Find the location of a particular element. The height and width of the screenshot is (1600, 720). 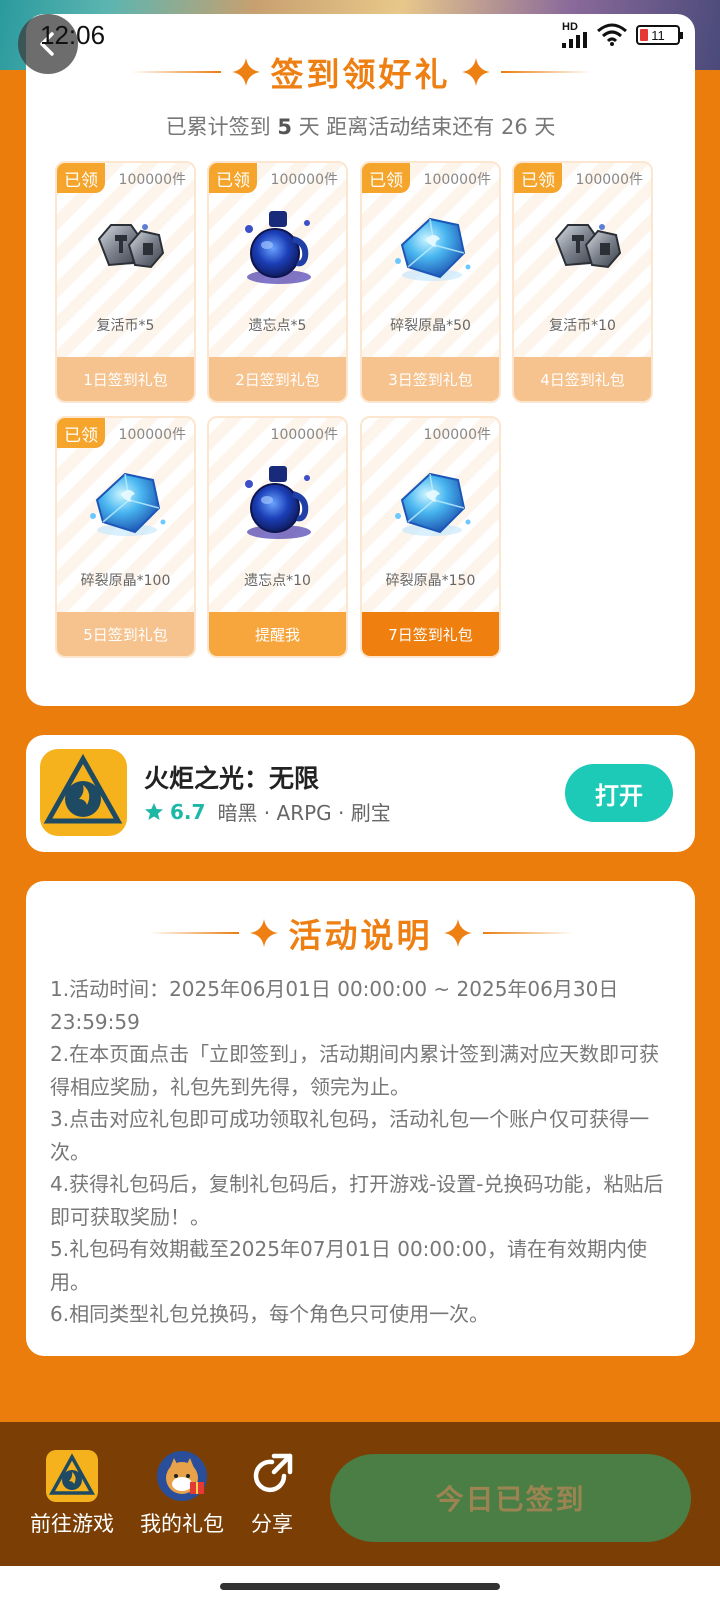

star-icon is located at coordinates (154, 811).